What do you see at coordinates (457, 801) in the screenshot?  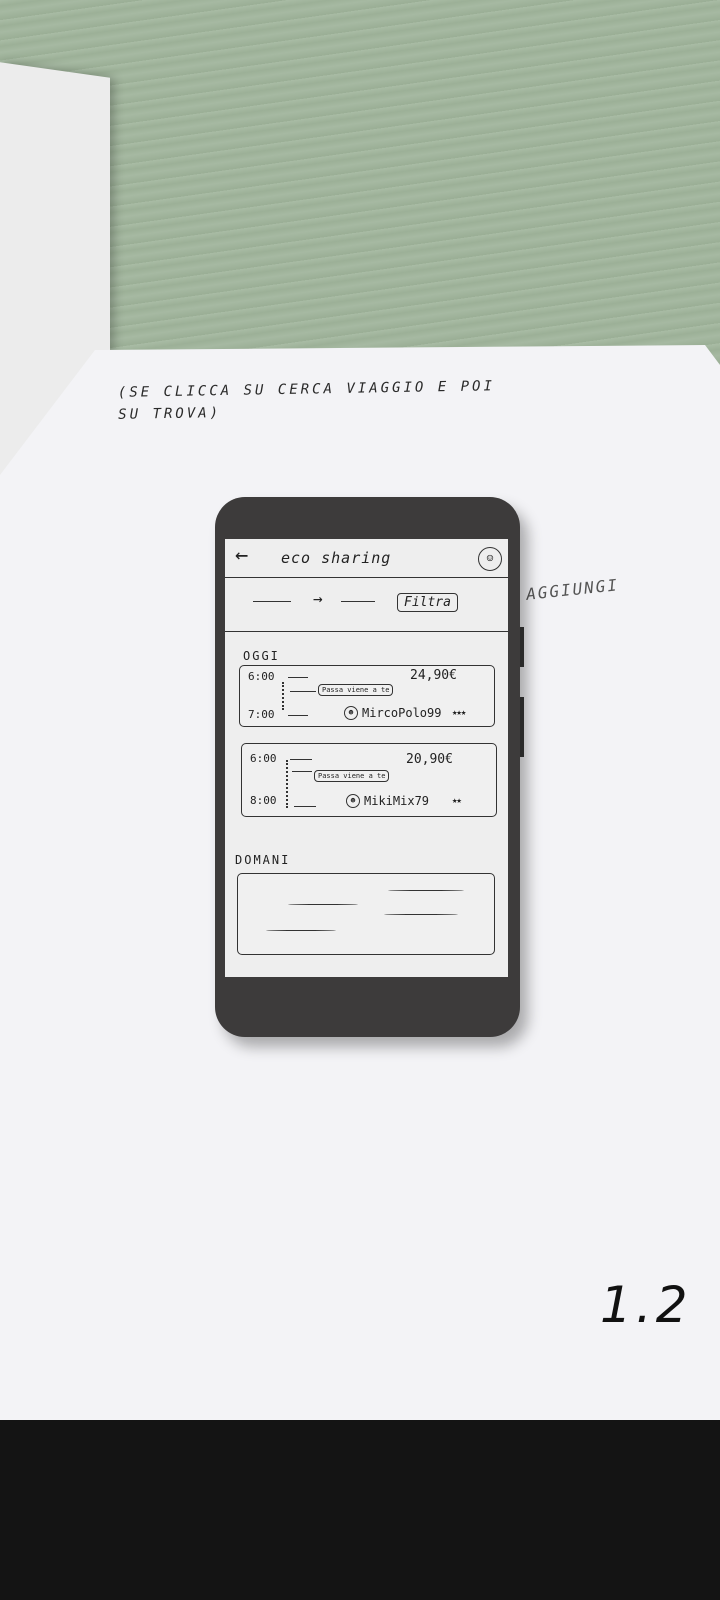 I see `driver-rating: ★★` at bounding box center [457, 801].